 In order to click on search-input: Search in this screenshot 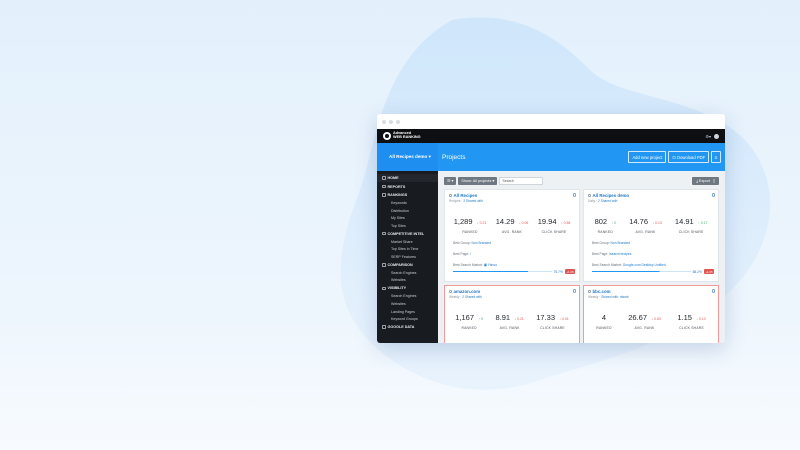, I will do `click(521, 180)`.